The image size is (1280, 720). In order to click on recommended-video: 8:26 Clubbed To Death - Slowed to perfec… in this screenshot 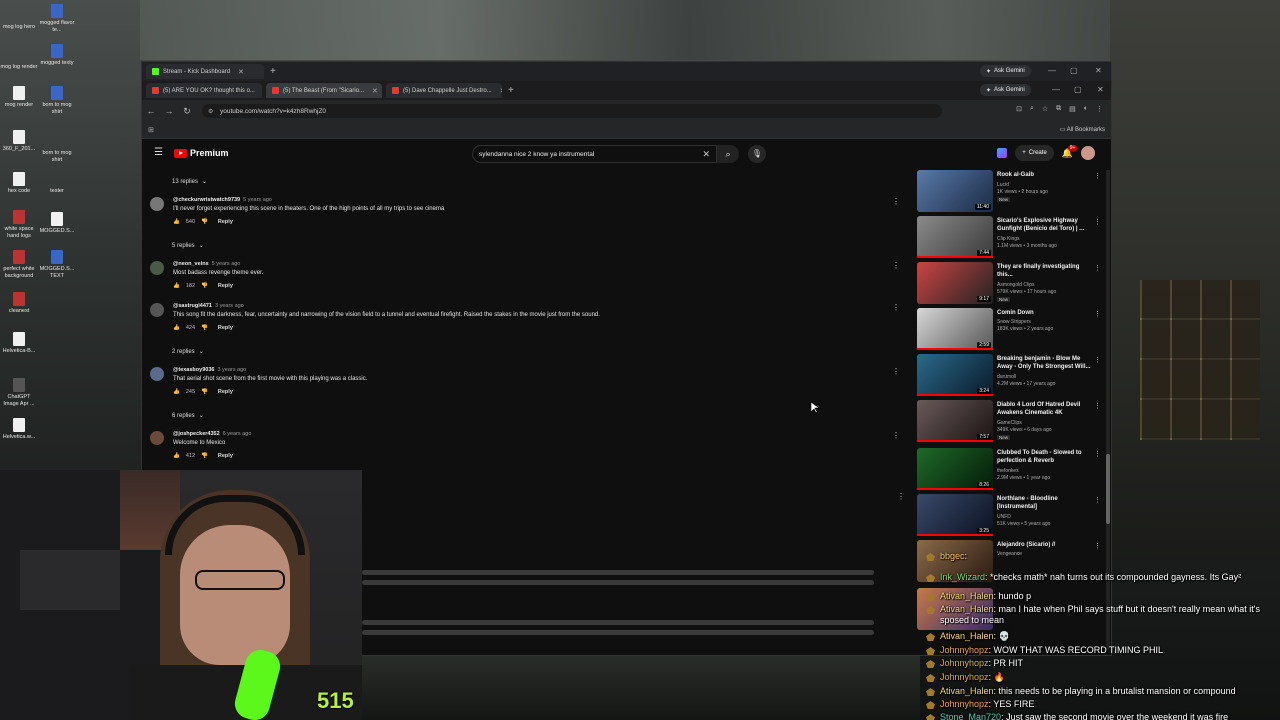, I will do `click(1012, 471)`.